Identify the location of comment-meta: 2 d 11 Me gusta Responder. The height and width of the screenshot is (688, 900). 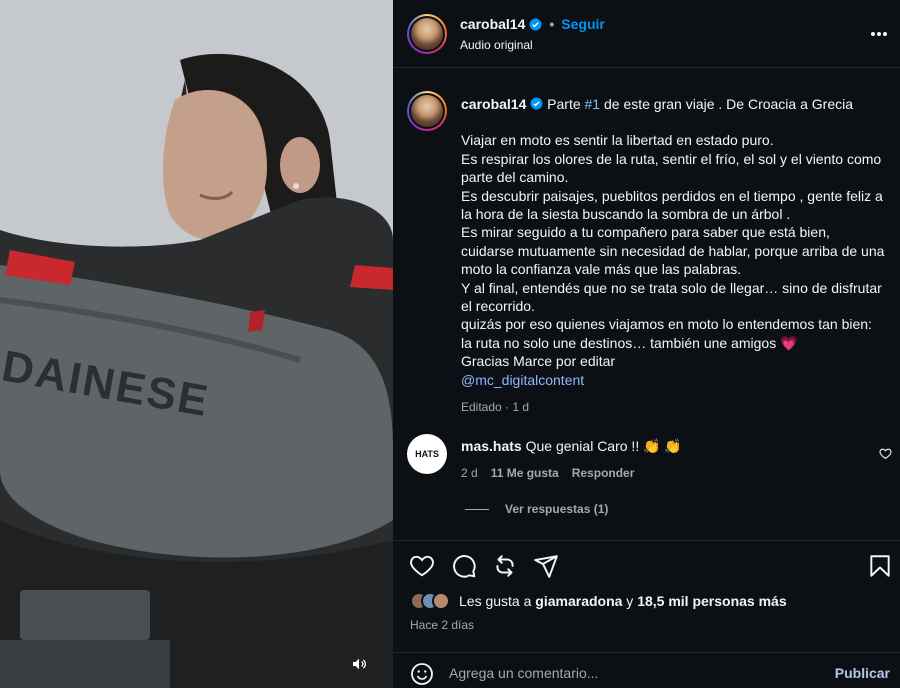
(547, 473).